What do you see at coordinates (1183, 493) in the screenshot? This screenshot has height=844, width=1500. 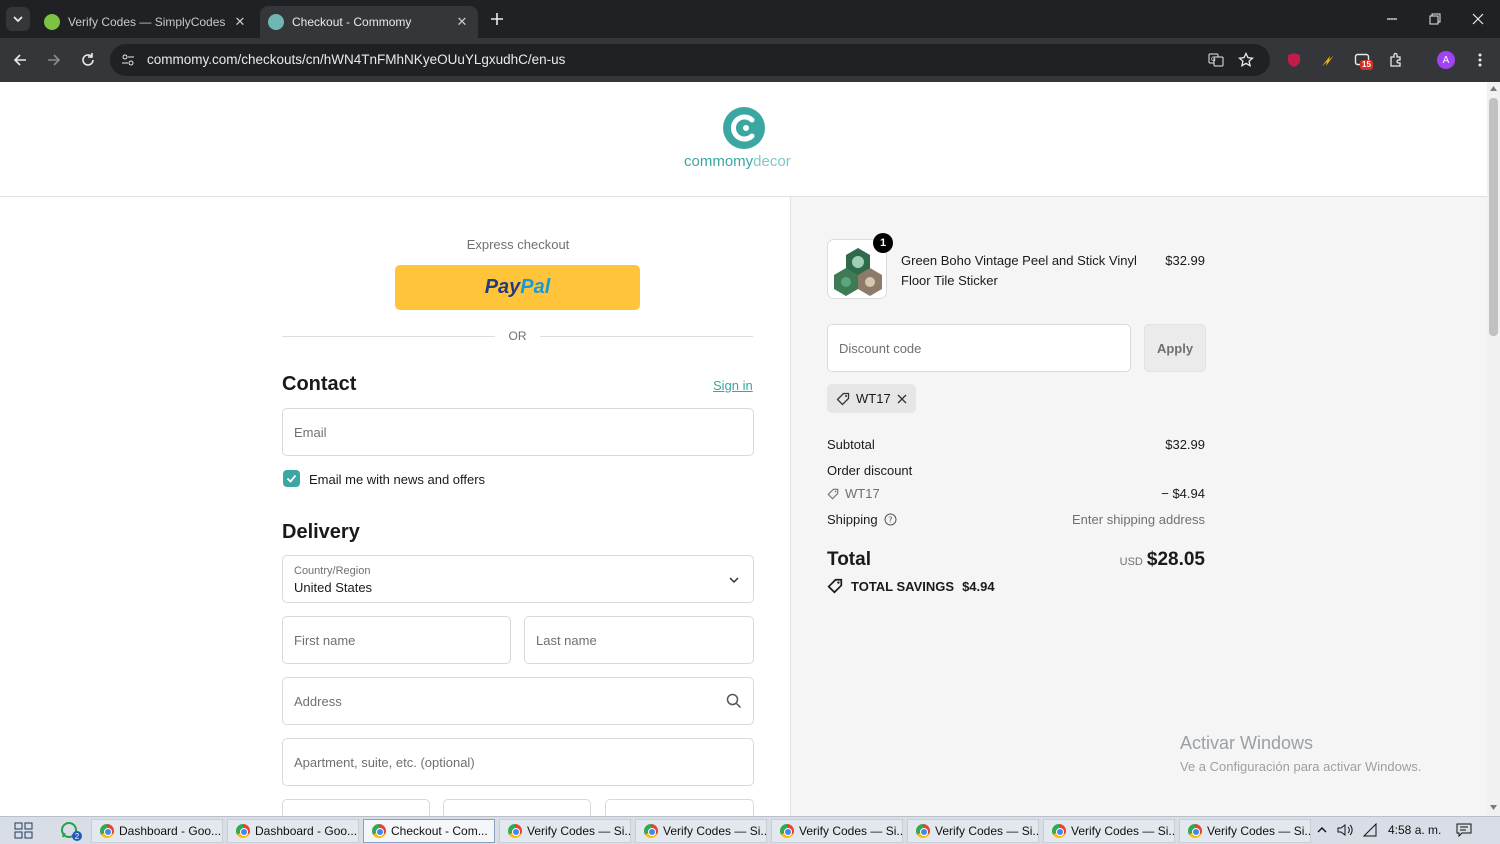 I see `order-discount-value: − $4.94` at bounding box center [1183, 493].